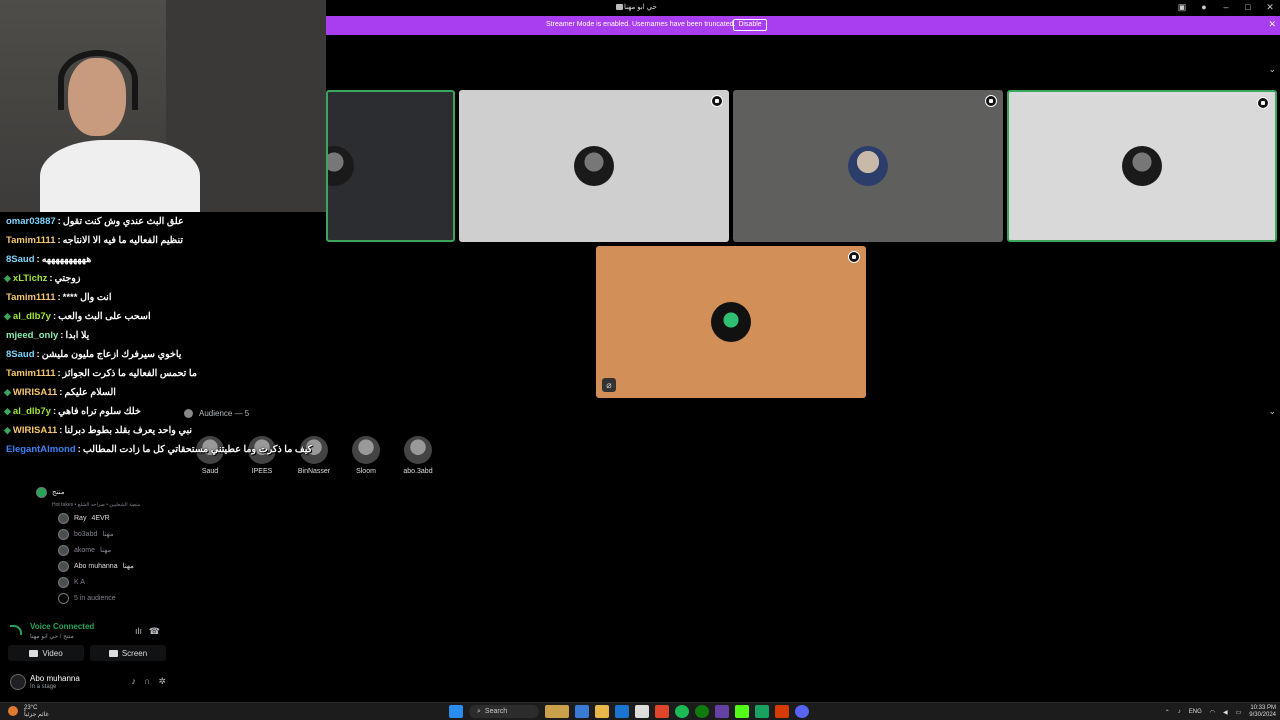  What do you see at coordinates (1167, 712) in the screenshot?
I see `chevron-up-icon: ⌃` at bounding box center [1167, 712].